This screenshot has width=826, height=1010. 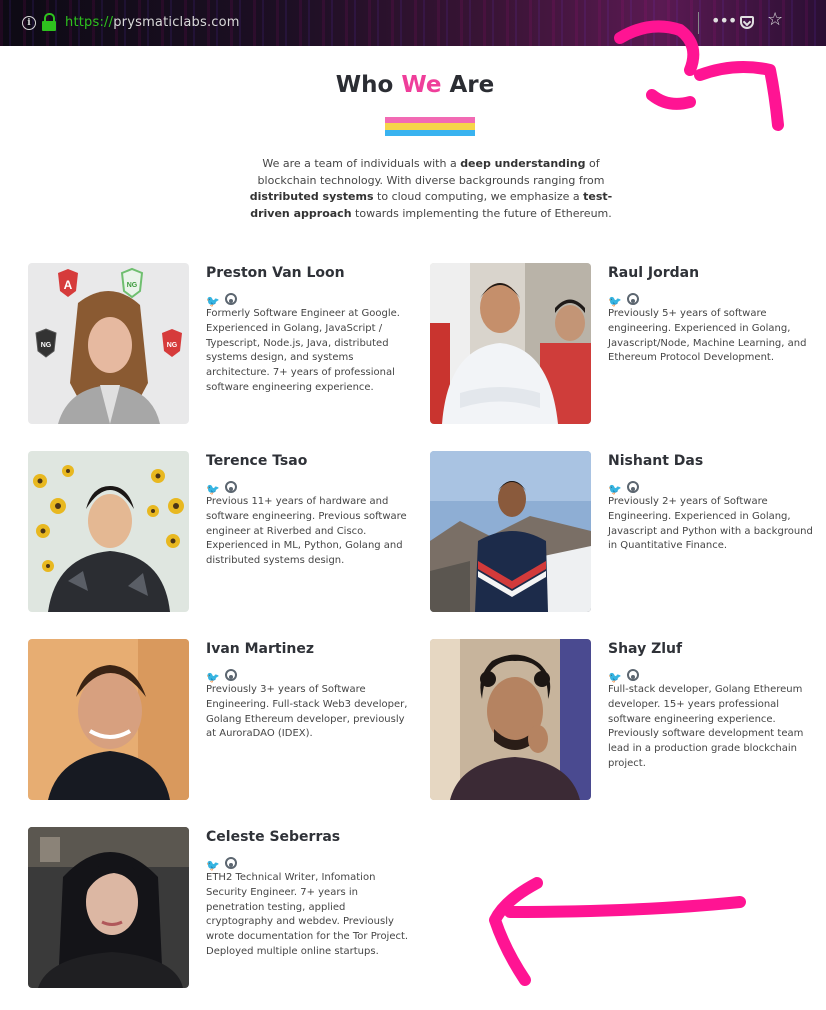 What do you see at coordinates (656, 461) in the screenshot?
I see `team-member-name: Nishant Das` at bounding box center [656, 461].